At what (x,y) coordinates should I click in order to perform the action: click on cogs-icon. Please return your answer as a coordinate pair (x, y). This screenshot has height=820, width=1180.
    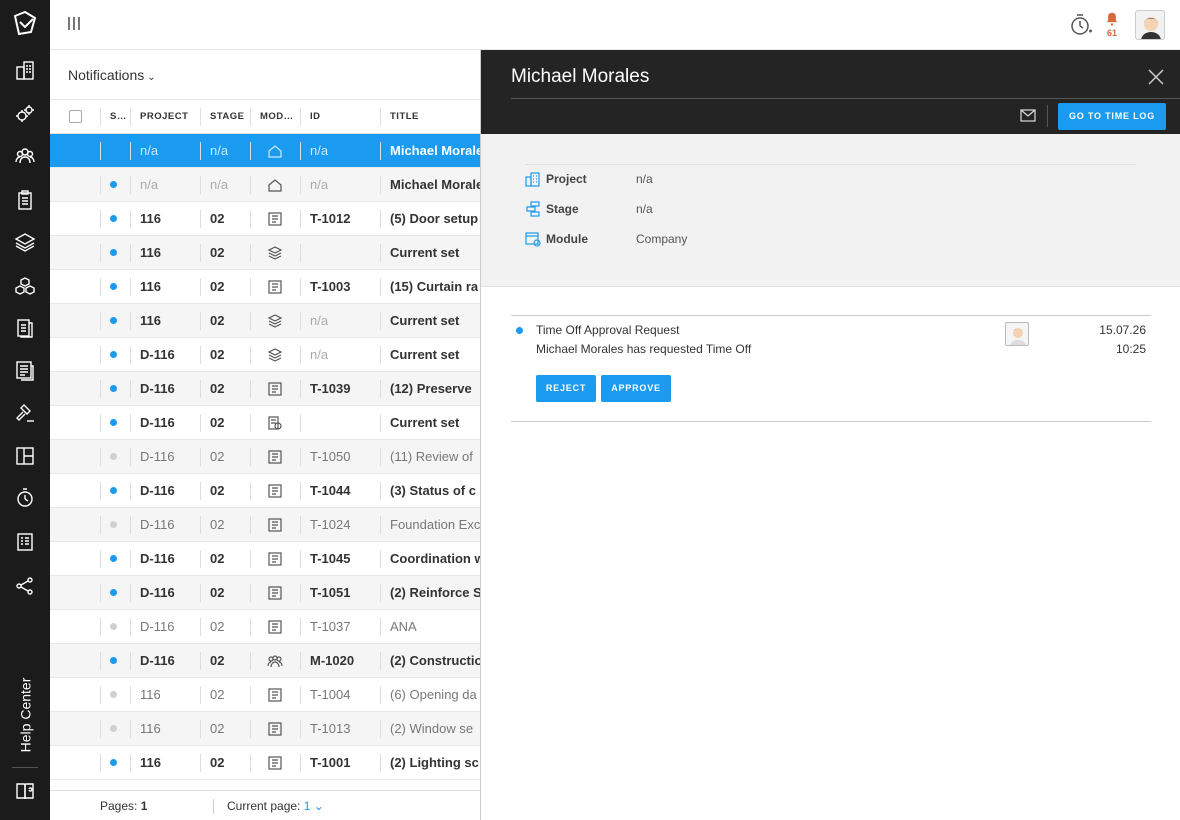
    Looking at the image, I should click on (25, 114).